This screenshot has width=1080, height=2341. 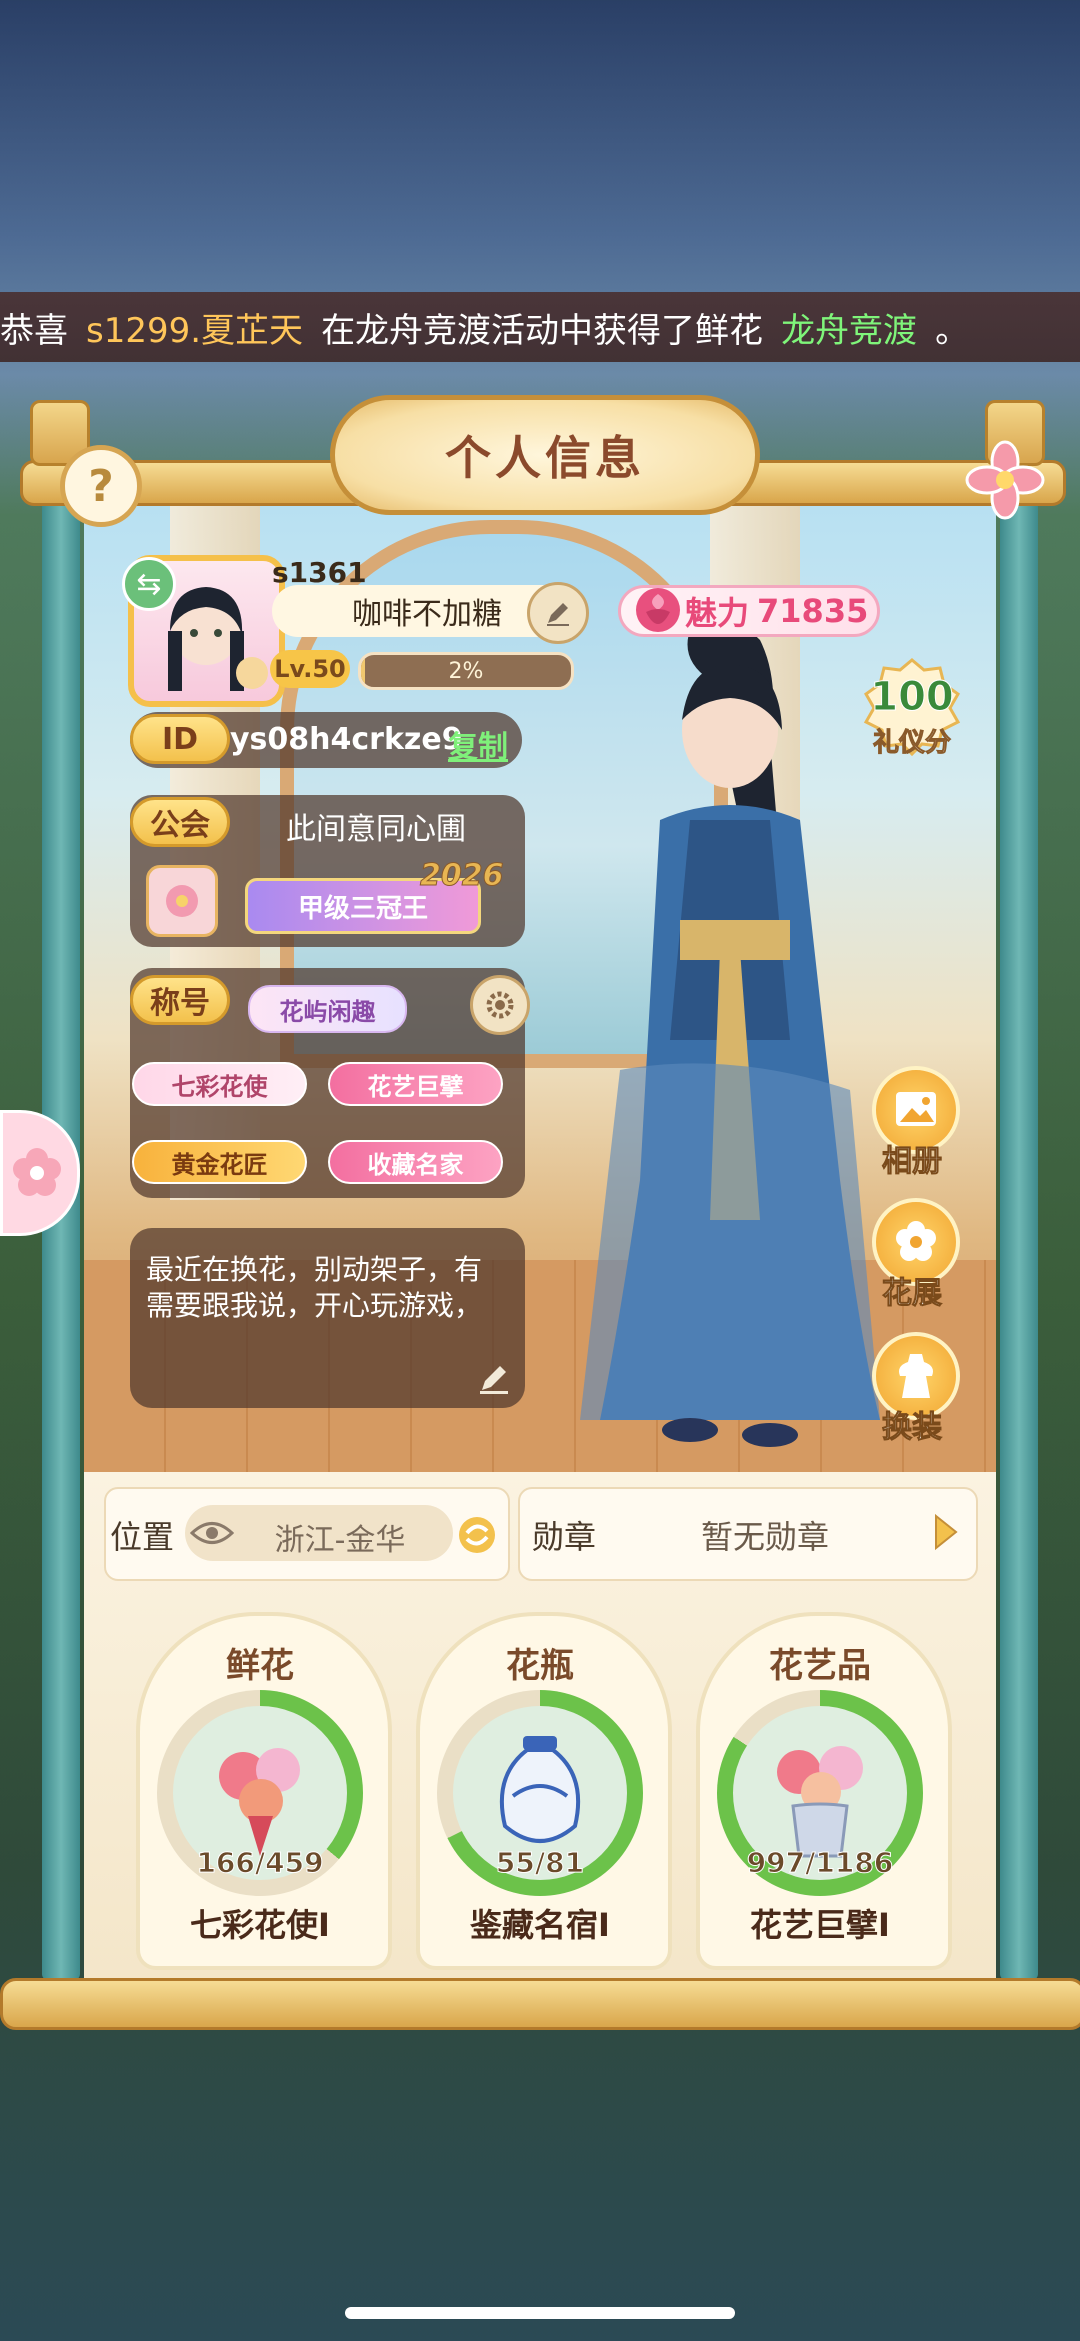 What do you see at coordinates (820, 1863) in the screenshot?
I see `collection-count-arrangements: 997/1186` at bounding box center [820, 1863].